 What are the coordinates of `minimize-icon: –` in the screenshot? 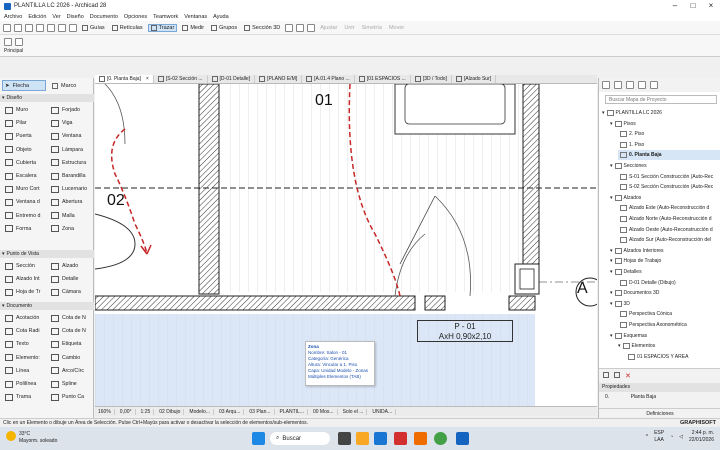 It's located at (675, 6).